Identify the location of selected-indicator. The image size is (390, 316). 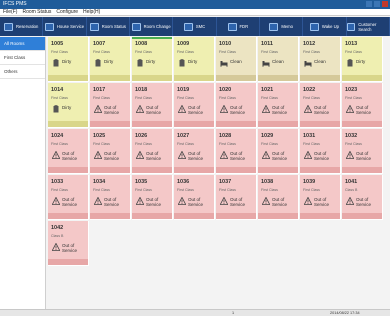
(152, 38).